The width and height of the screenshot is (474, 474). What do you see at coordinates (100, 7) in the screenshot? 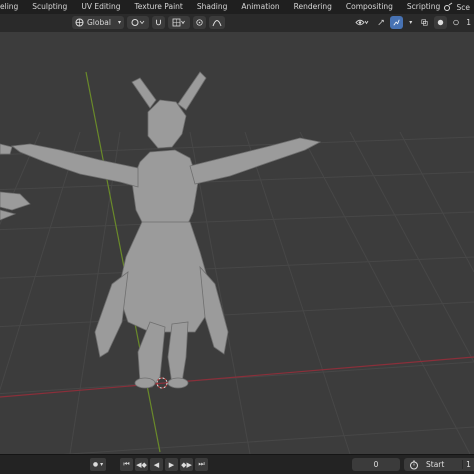
I see `tab-uv-editing: UV Editing` at bounding box center [100, 7].